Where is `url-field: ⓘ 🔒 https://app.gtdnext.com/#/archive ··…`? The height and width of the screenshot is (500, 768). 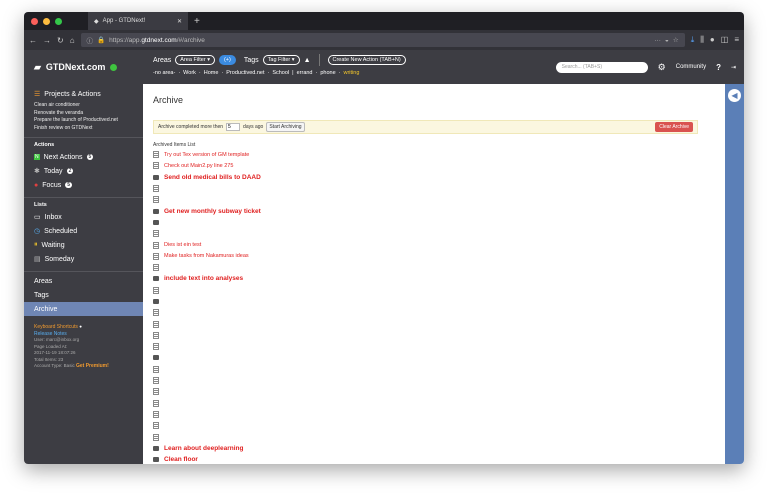
url-field: ⓘ 🔒 https://app.gtdnext.com/#/archive ··… is located at coordinates (382, 40).